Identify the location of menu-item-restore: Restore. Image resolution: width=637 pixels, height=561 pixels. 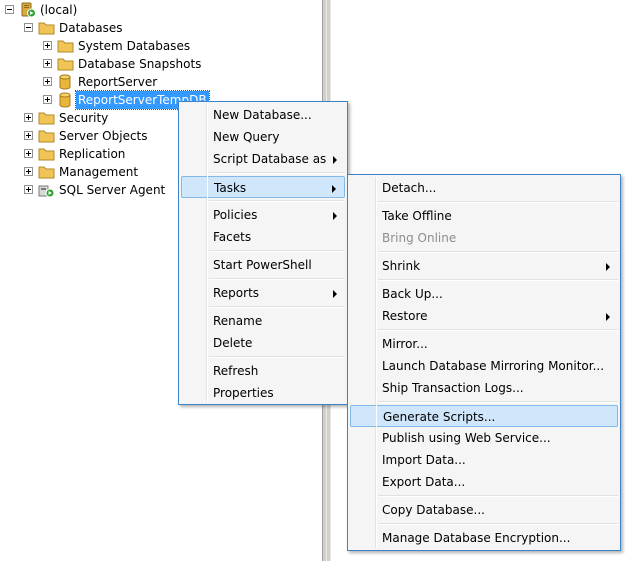
(484, 316).